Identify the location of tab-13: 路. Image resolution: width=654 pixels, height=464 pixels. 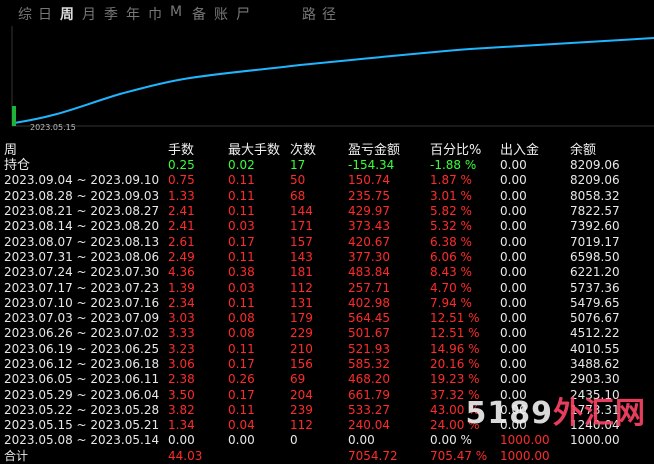
(309, 14).